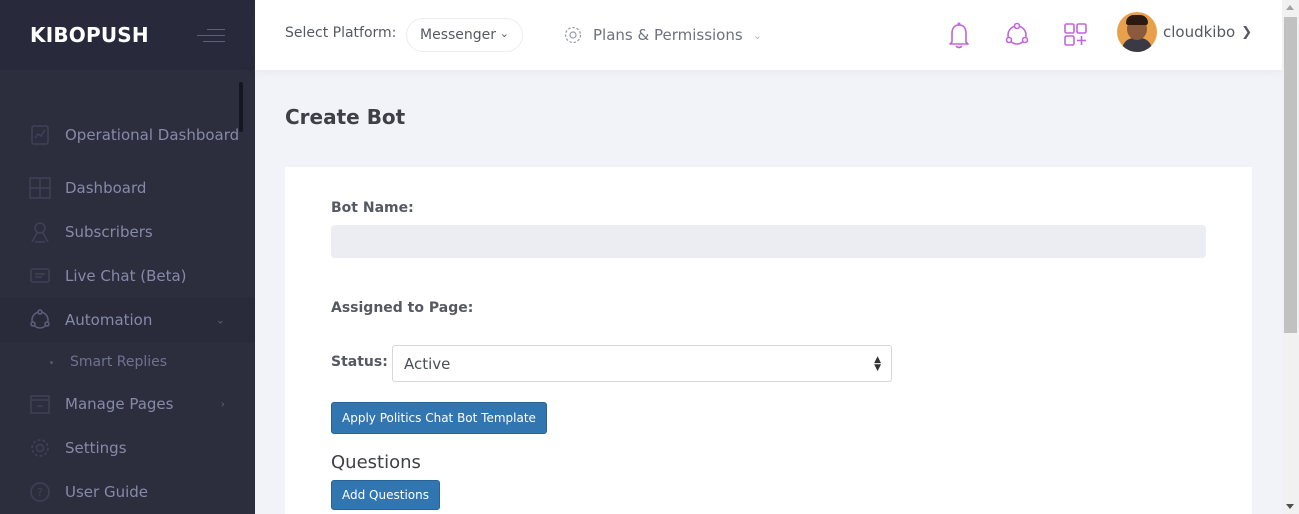  What do you see at coordinates (372, 208) in the screenshot?
I see `bot-name-label: Bot Name:` at bounding box center [372, 208].